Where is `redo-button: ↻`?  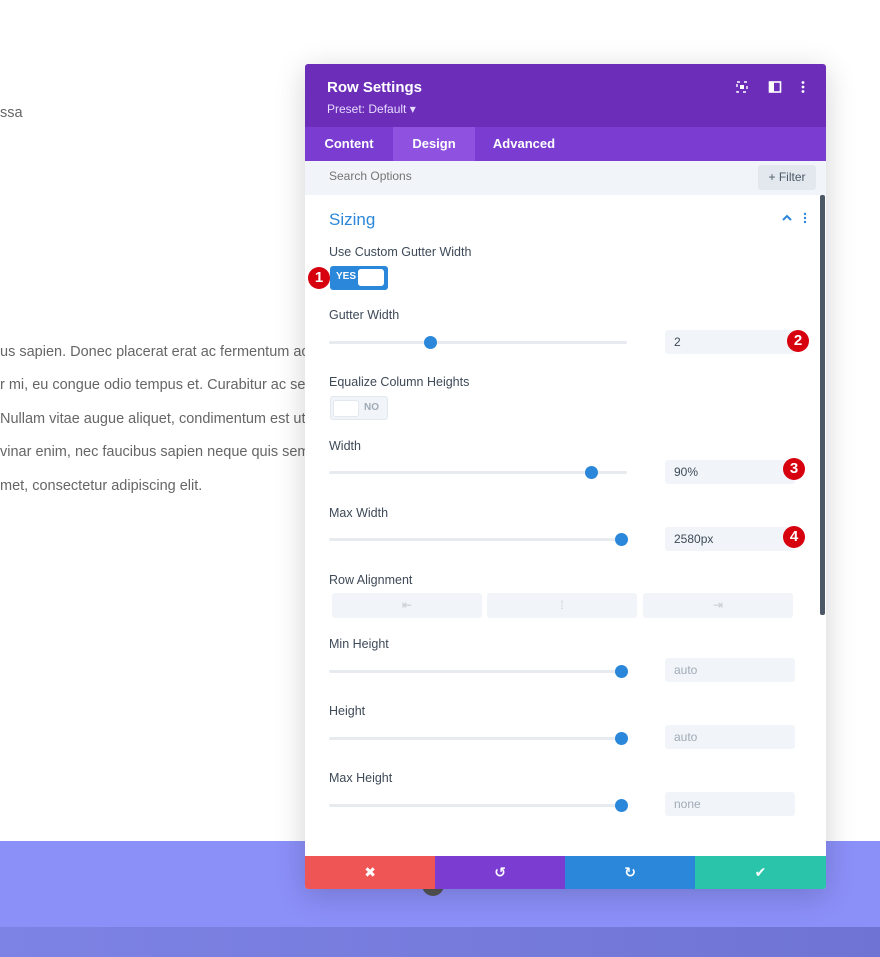
redo-button: ↻ is located at coordinates (630, 872).